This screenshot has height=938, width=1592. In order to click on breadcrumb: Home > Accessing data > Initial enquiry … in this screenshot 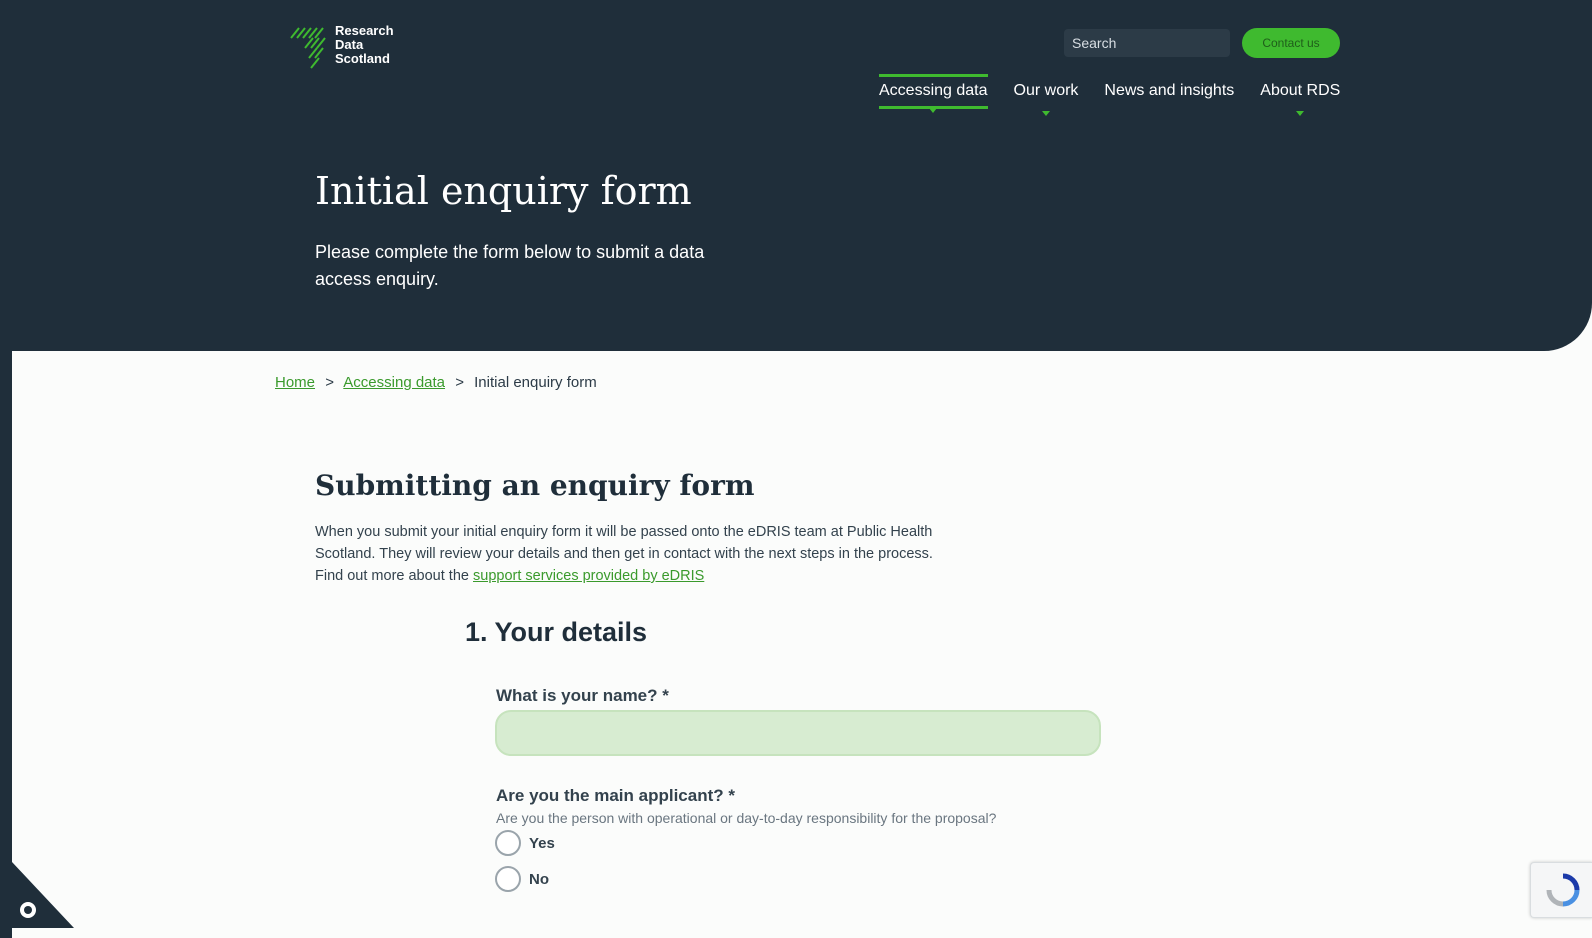, I will do `click(436, 382)`.